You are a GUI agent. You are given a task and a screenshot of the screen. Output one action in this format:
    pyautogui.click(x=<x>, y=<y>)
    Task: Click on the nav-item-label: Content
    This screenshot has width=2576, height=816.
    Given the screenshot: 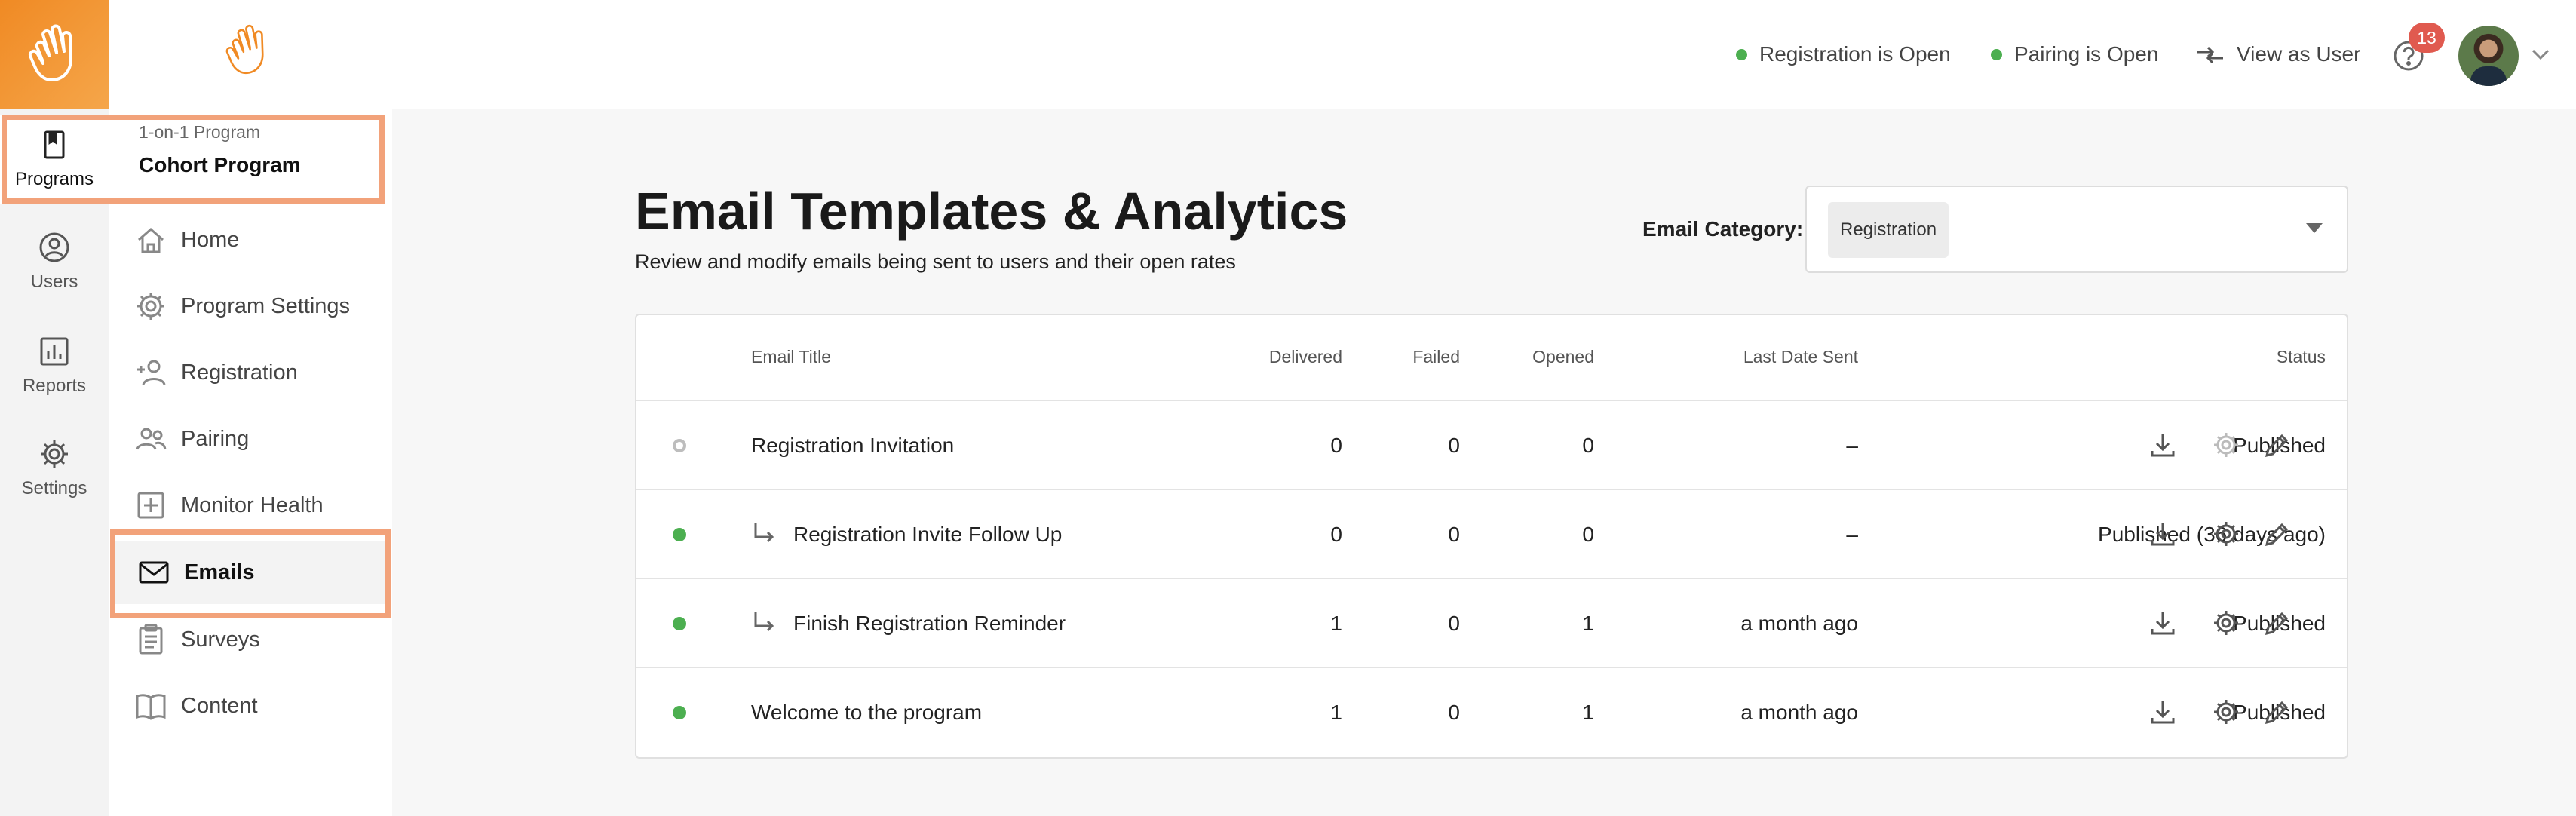 What is the action you would take?
    pyautogui.click(x=219, y=705)
    